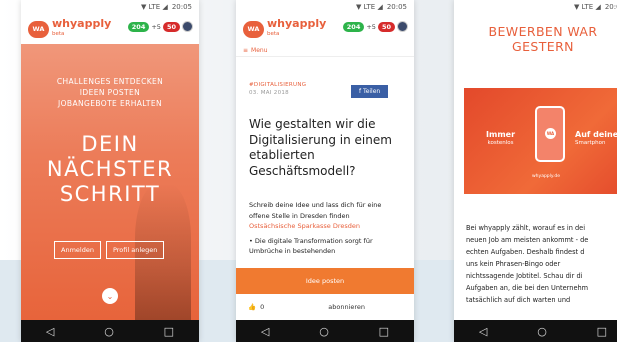  I want to click on smartphone-icon: WA, so click(550, 134).